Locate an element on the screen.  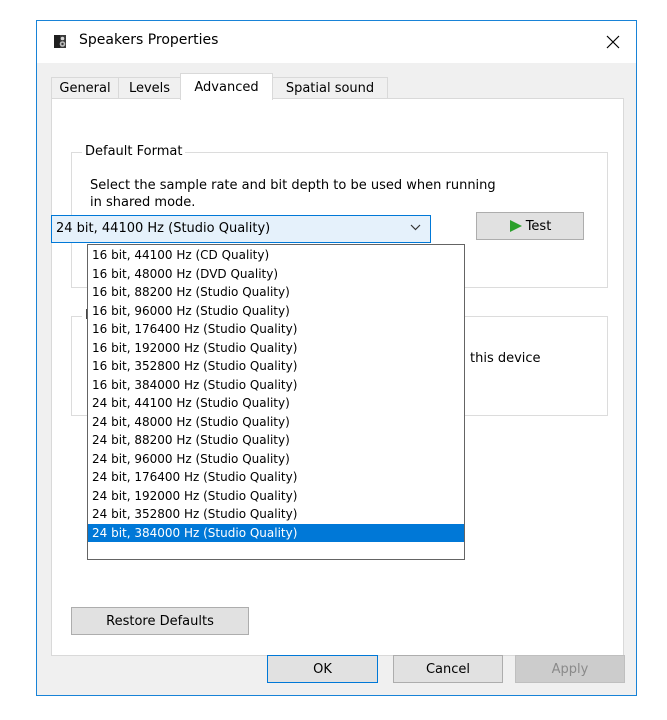
restore-defaults-button: Restore Defaults is located at coordinates (160, 621).